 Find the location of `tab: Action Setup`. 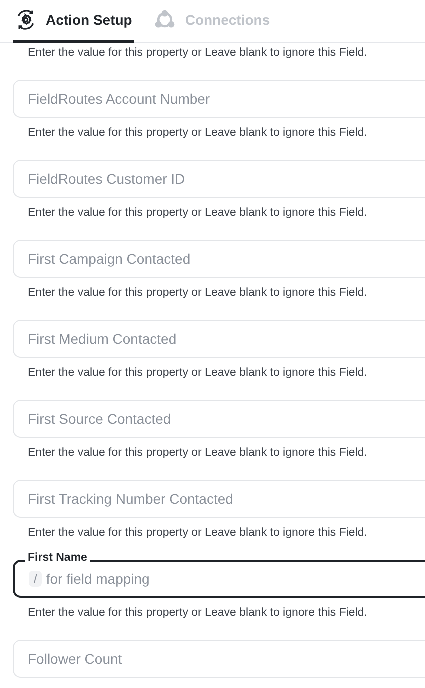

tab: Action Setup is located at coordinates (73, 21).